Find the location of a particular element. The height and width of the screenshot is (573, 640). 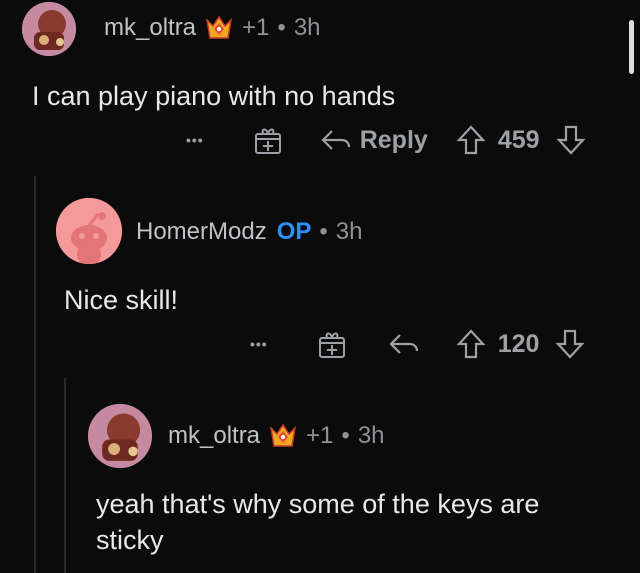

comment-text: I can play piano with no hands is located at coordinates (214, 96).